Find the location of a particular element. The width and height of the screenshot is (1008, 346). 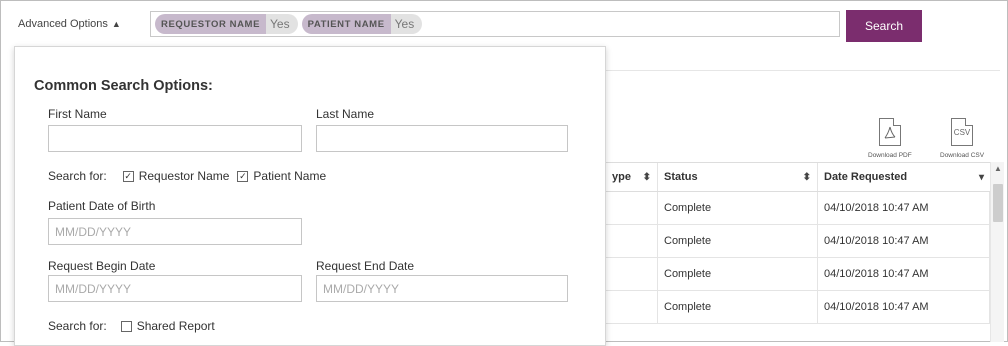

table-header: ype ⬍ Status ⬍ Date Requested ▾ is located at coordinates (798, 177).